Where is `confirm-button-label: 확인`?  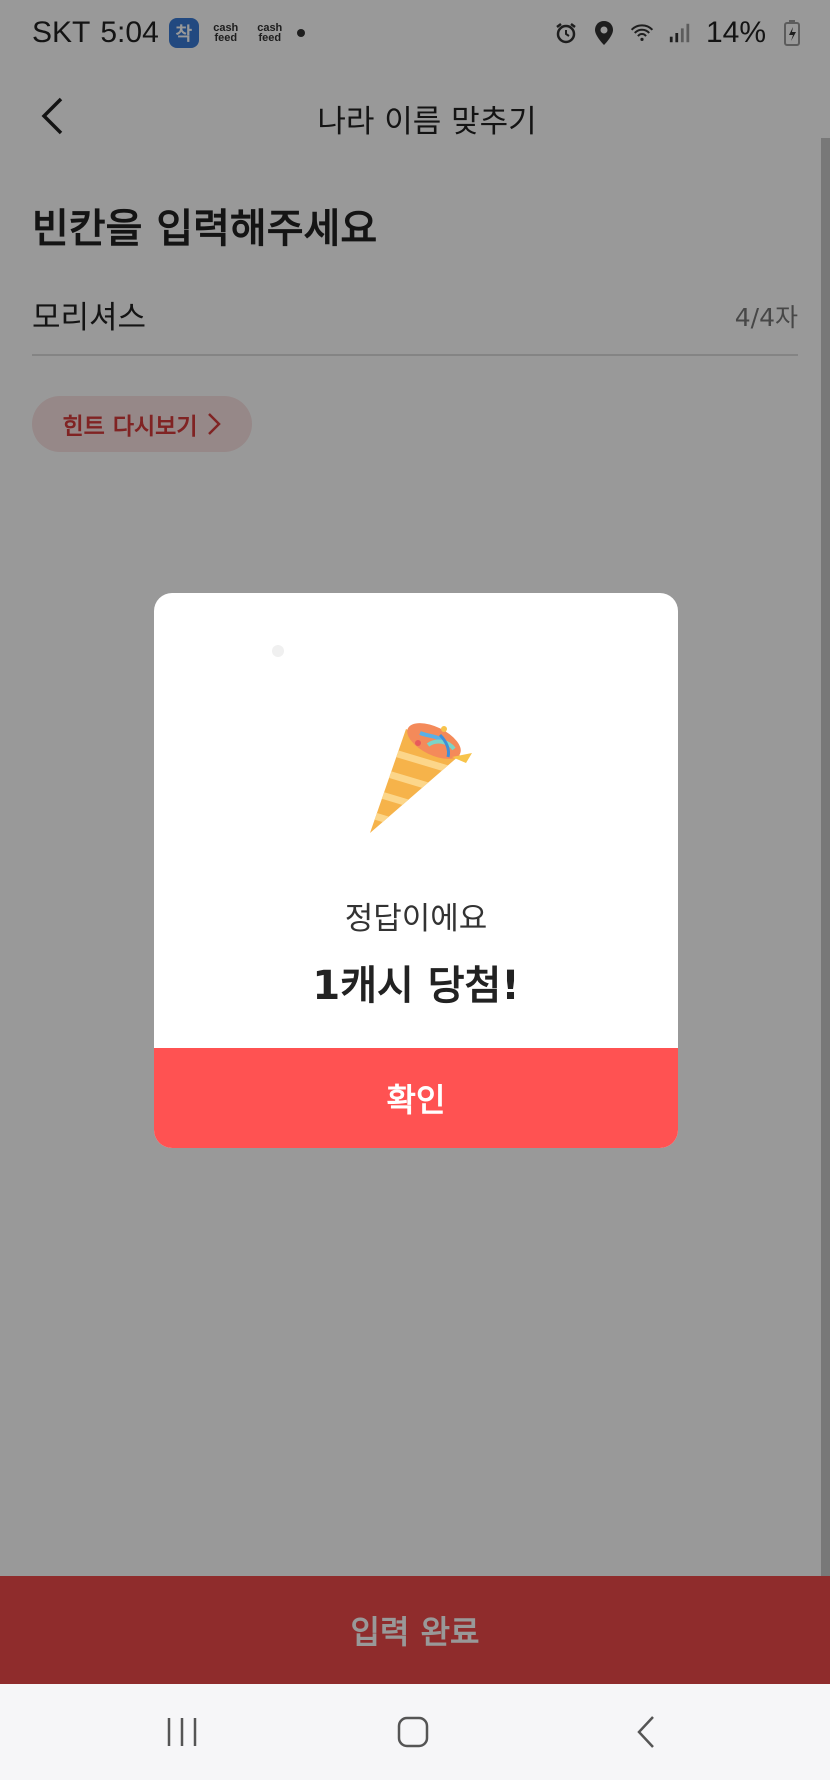
confirm-button-label: 확인 is located at coordinates (416, 1100).